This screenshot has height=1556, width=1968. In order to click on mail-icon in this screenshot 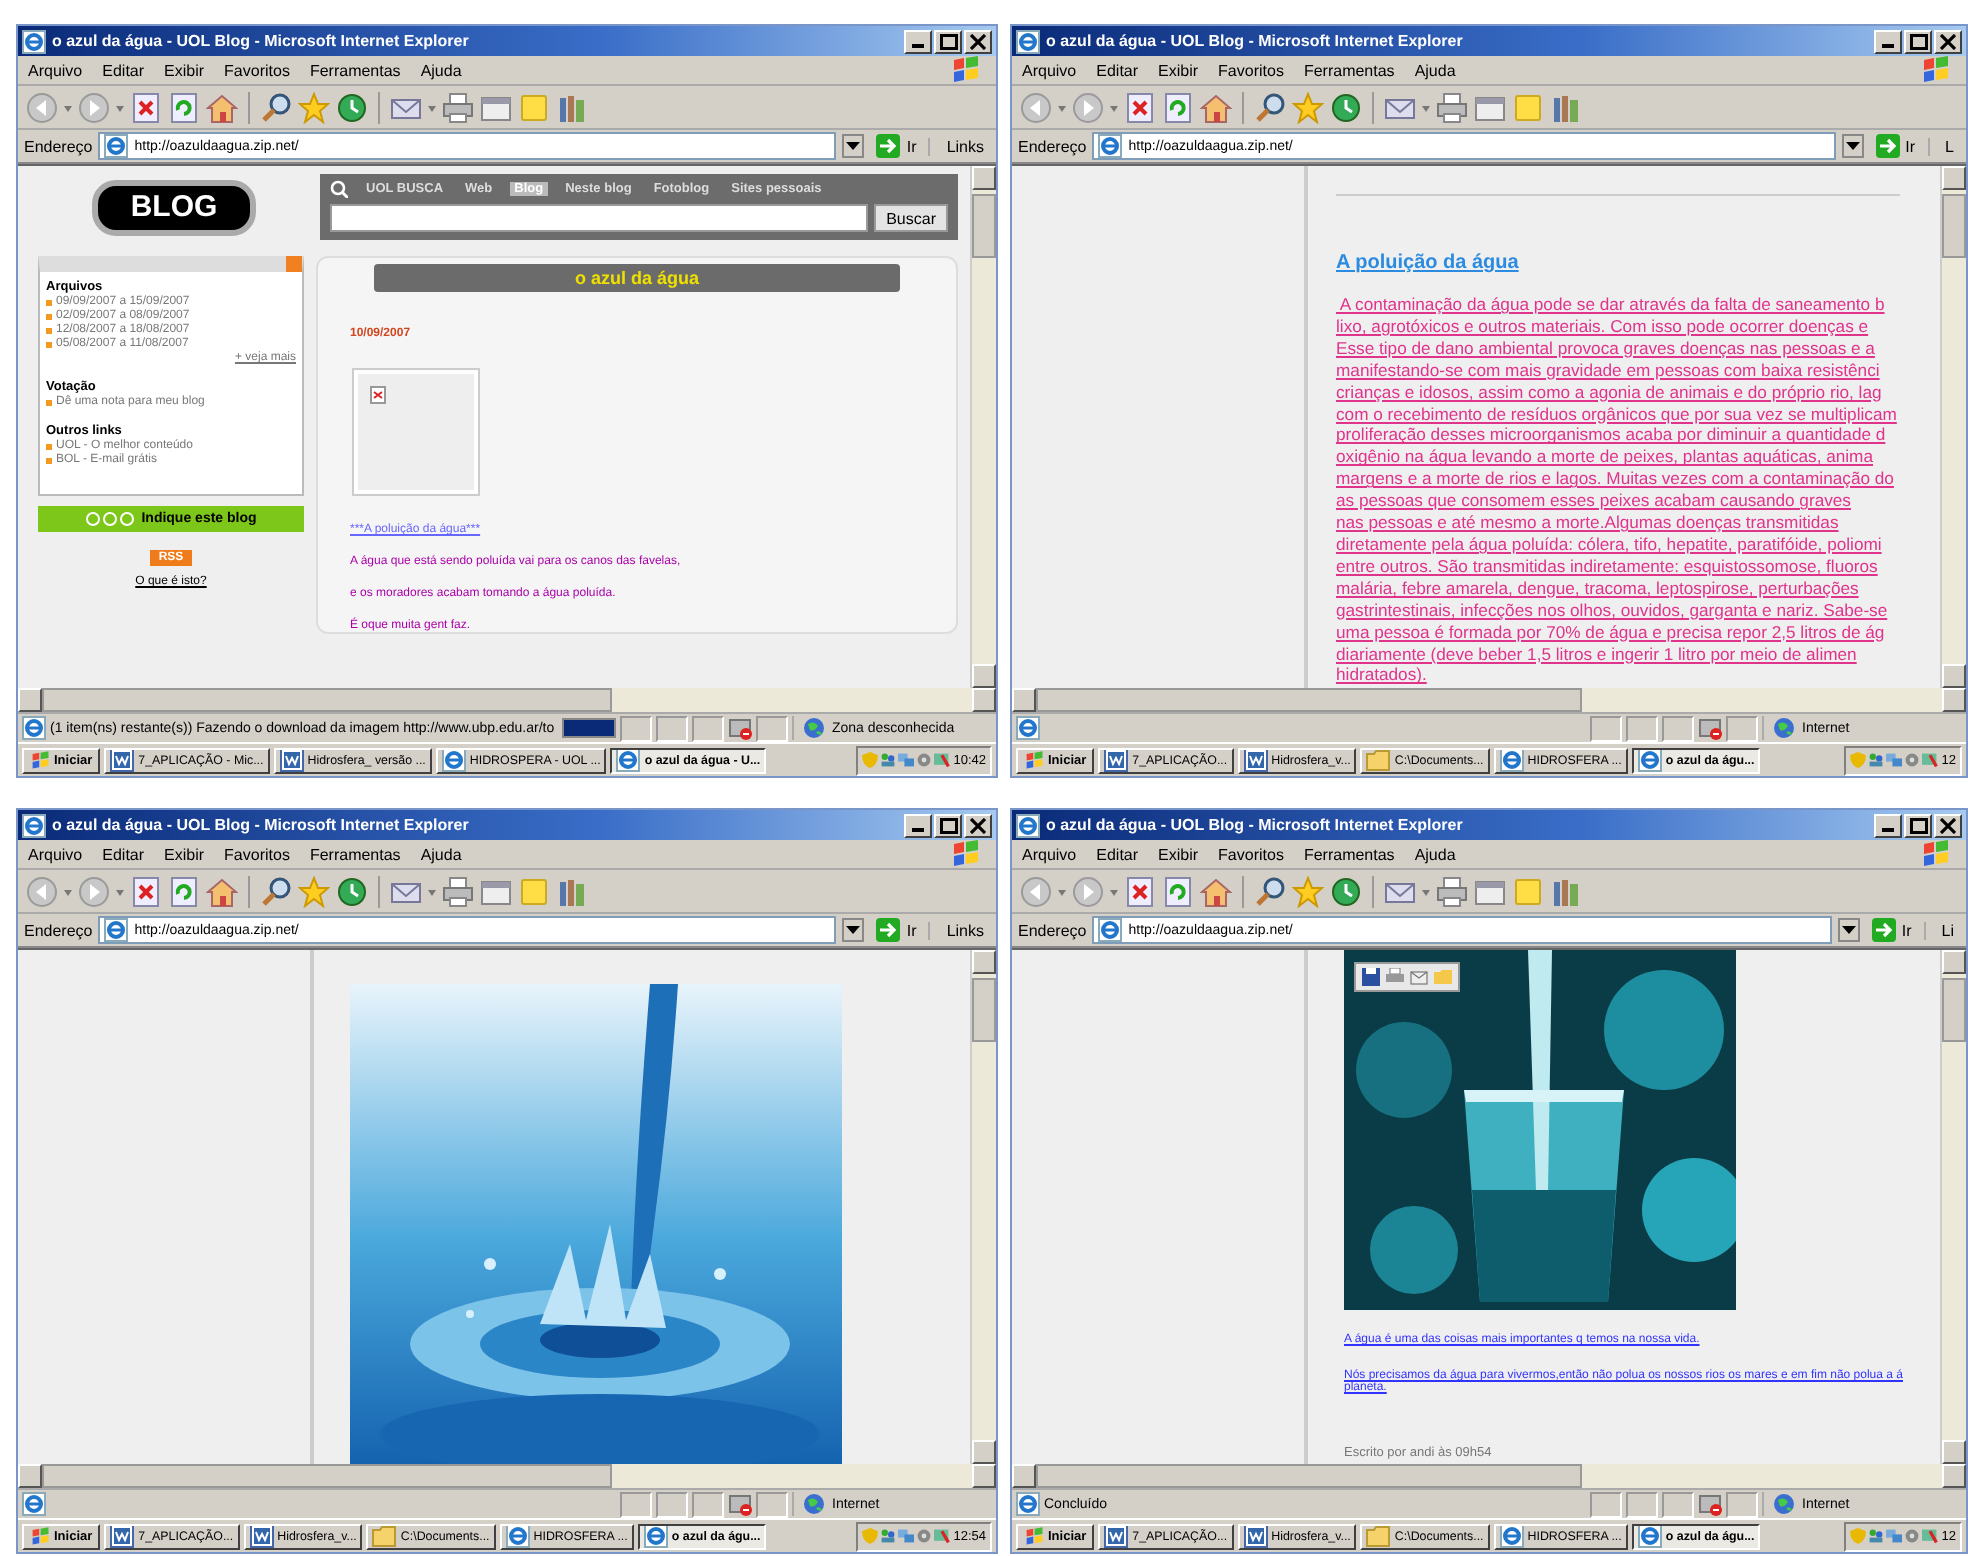, I will do `click(1419, 977)`.